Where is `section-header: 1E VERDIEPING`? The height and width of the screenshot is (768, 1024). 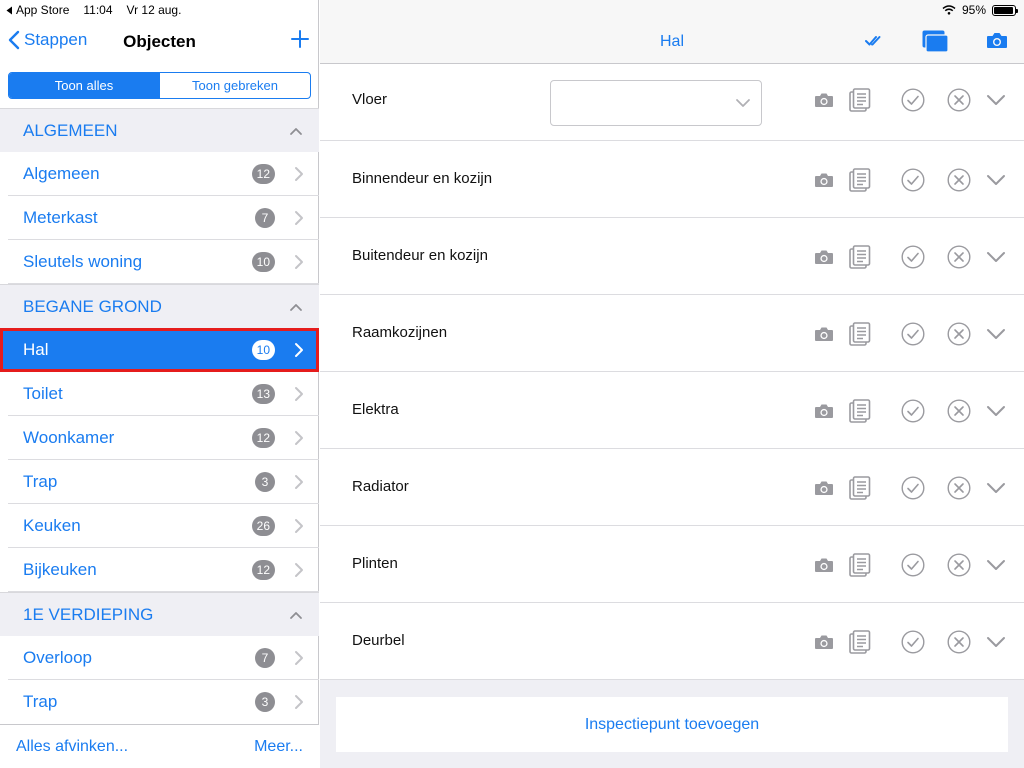
section-header: 1E VERDIEPING is located at coordinates (159, 614).